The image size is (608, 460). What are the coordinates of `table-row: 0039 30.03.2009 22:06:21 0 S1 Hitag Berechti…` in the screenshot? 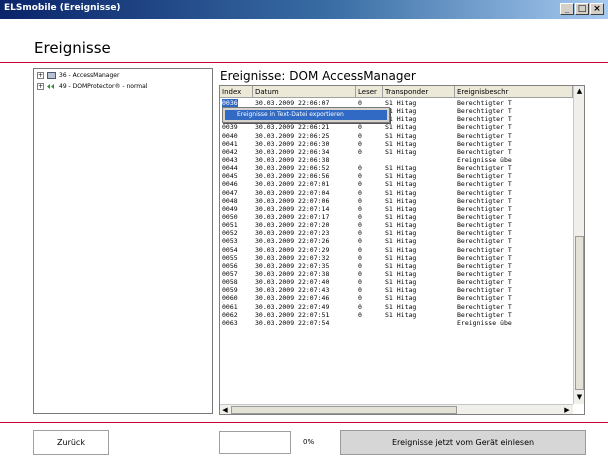 It's located at (396, 127).